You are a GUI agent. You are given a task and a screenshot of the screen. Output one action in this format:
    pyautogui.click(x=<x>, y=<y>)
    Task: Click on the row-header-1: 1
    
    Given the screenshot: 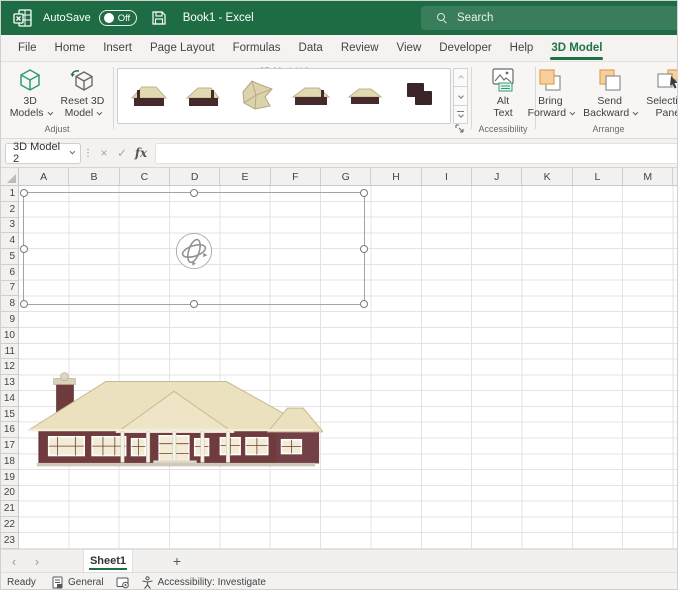 What is the action you would take?
    pyautogui.click(x=9, y=194)
    